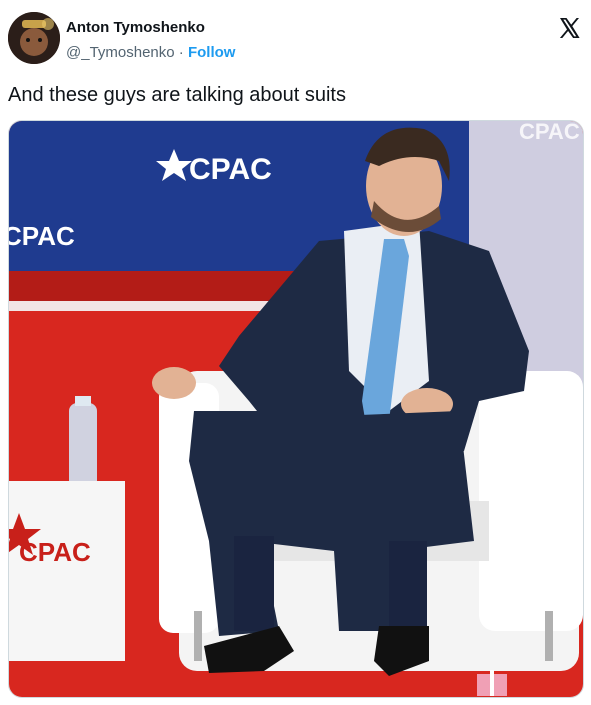 The height and width of the screenshot is (705, 591). I want to click on tweet-text: And these guys are talking about suits, so click(177, 95).